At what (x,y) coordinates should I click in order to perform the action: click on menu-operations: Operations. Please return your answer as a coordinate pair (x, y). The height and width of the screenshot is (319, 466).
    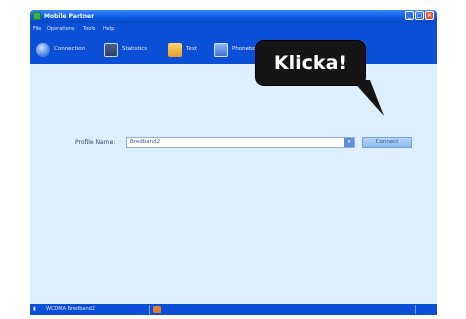
    Looking at the image, I should click on (61, 29).